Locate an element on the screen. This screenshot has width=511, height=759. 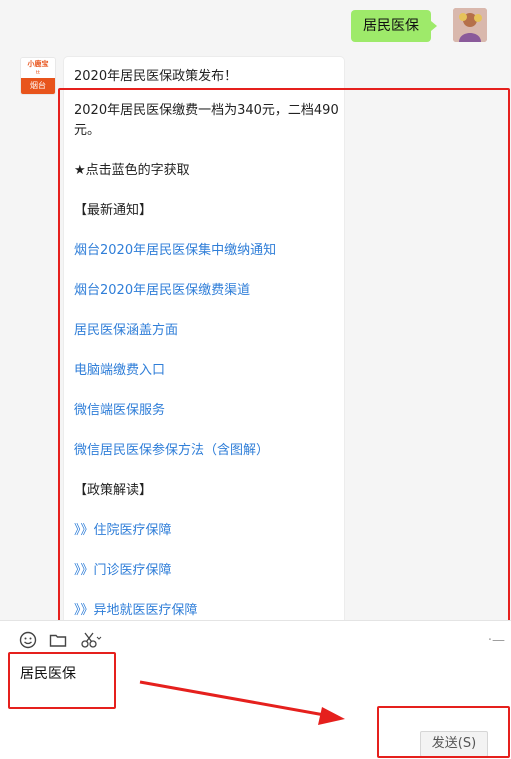
folder-icon is located at coordinates (58, 641).